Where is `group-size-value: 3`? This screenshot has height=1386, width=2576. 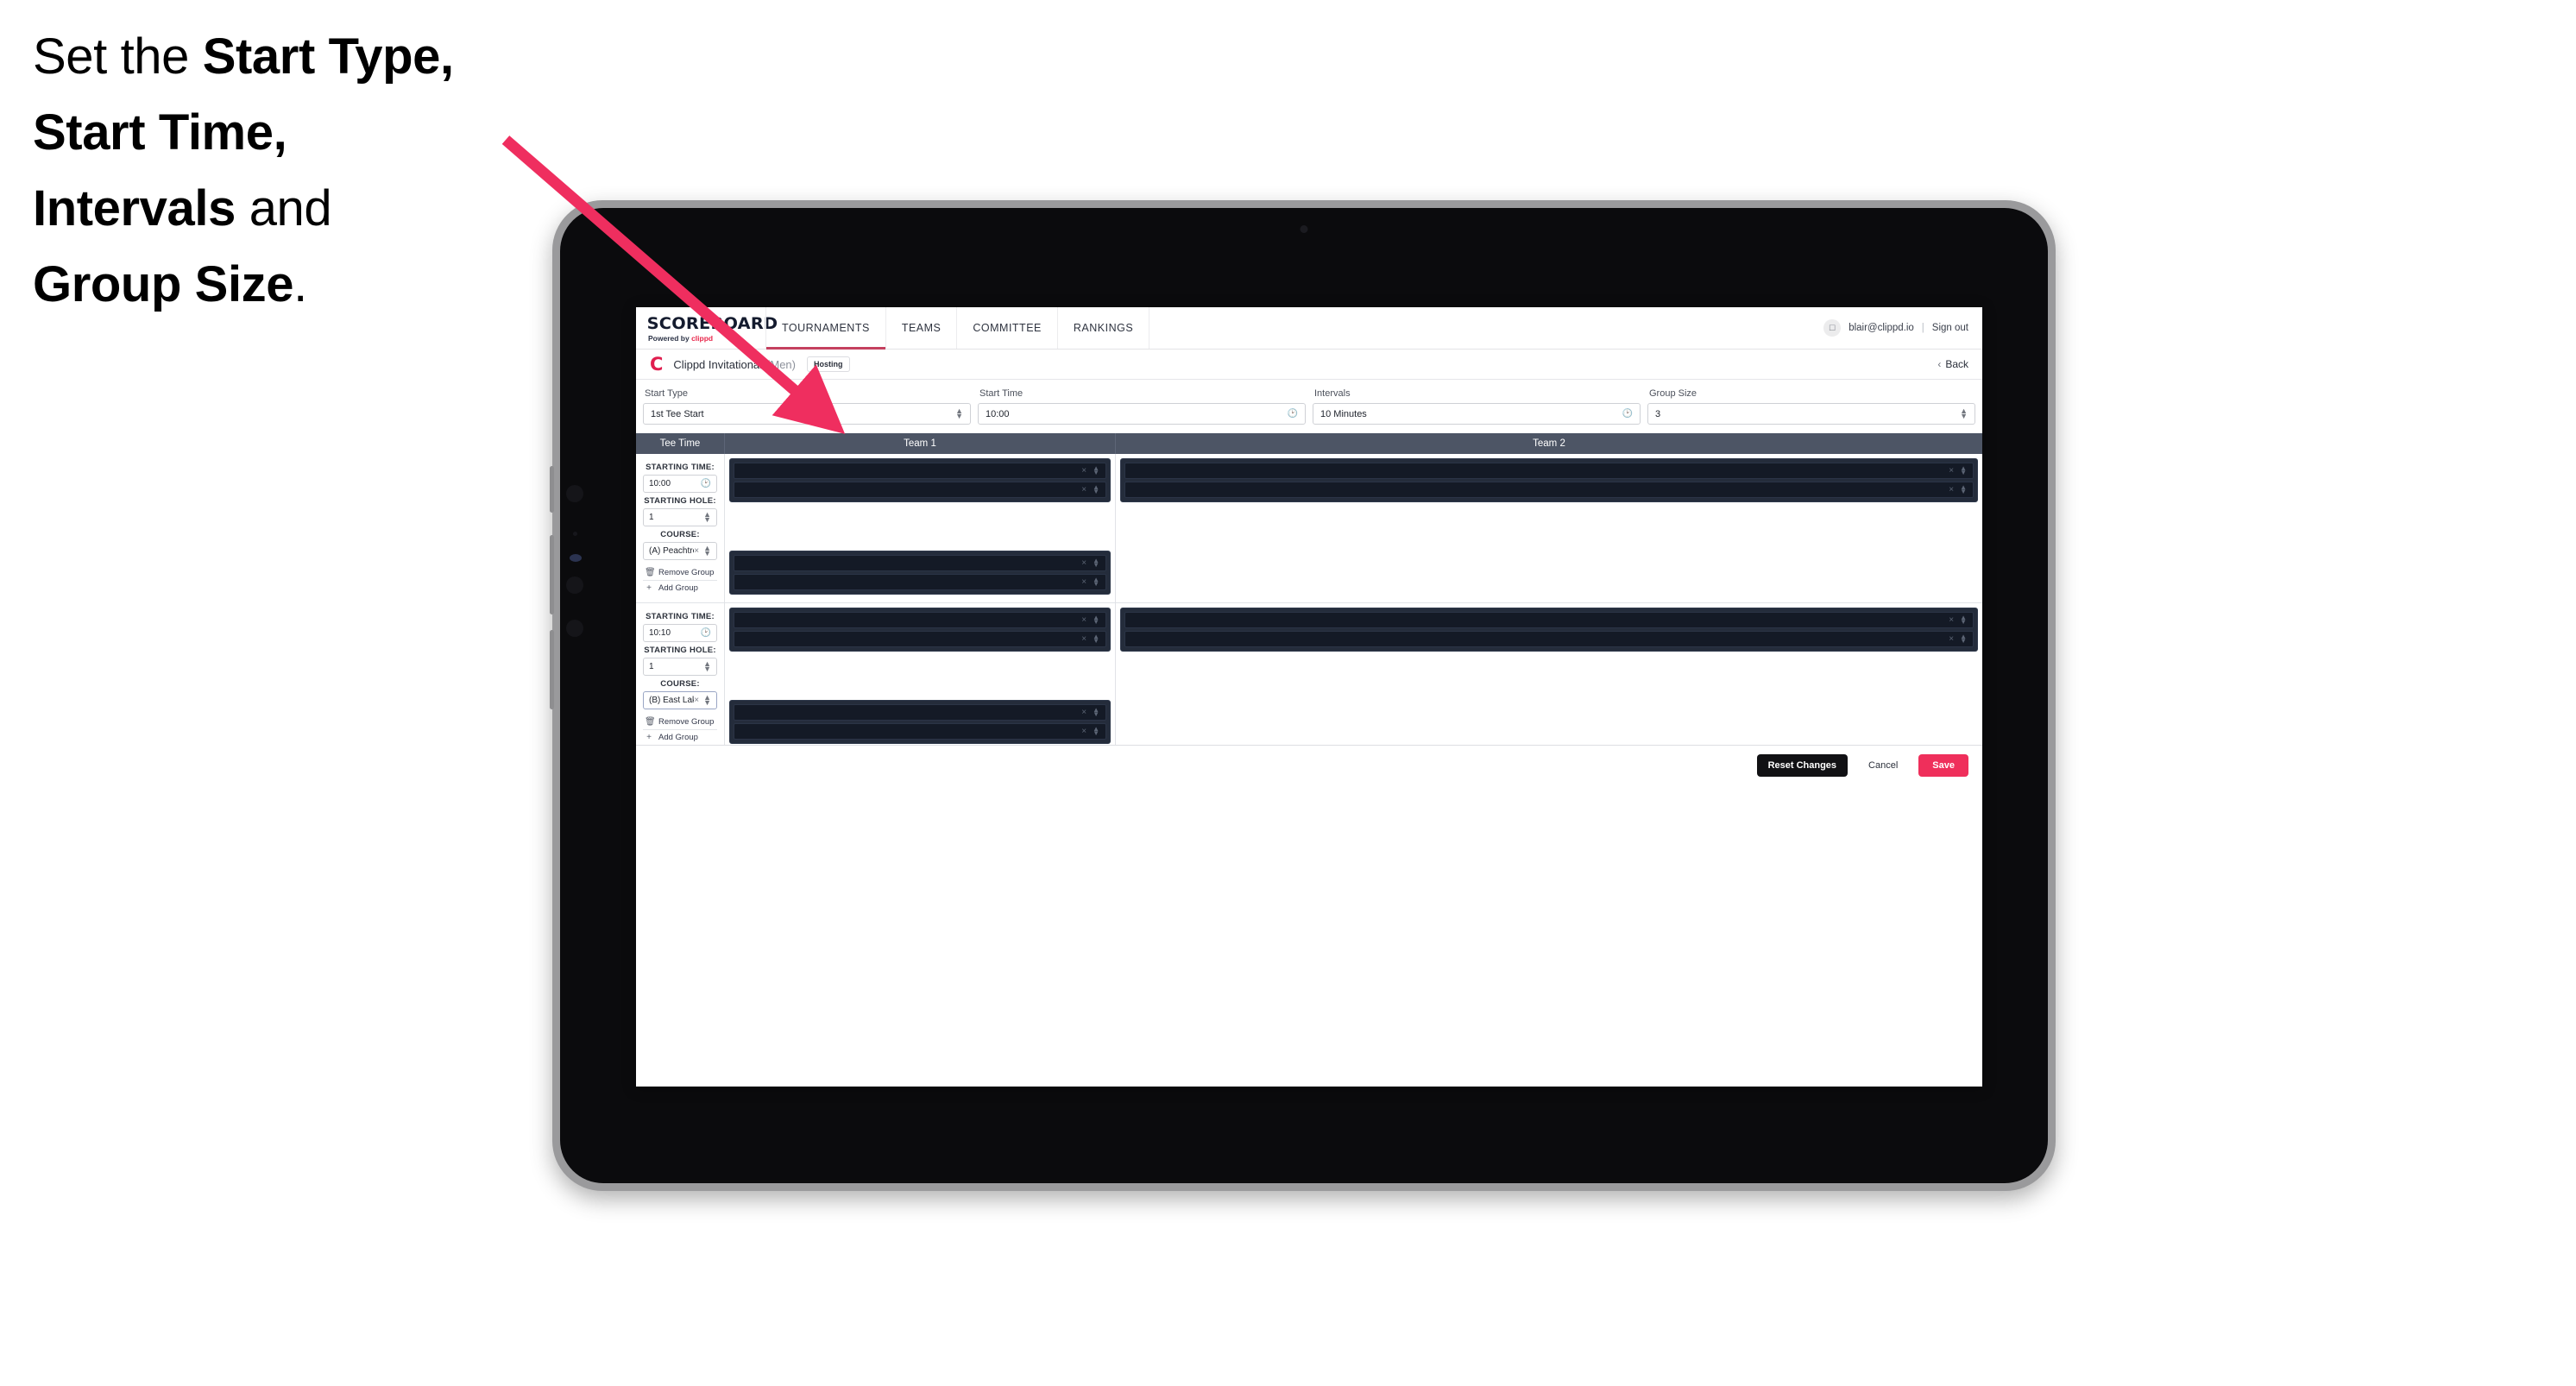 group-size-value: 3 is located at coordinates (1658, 413).